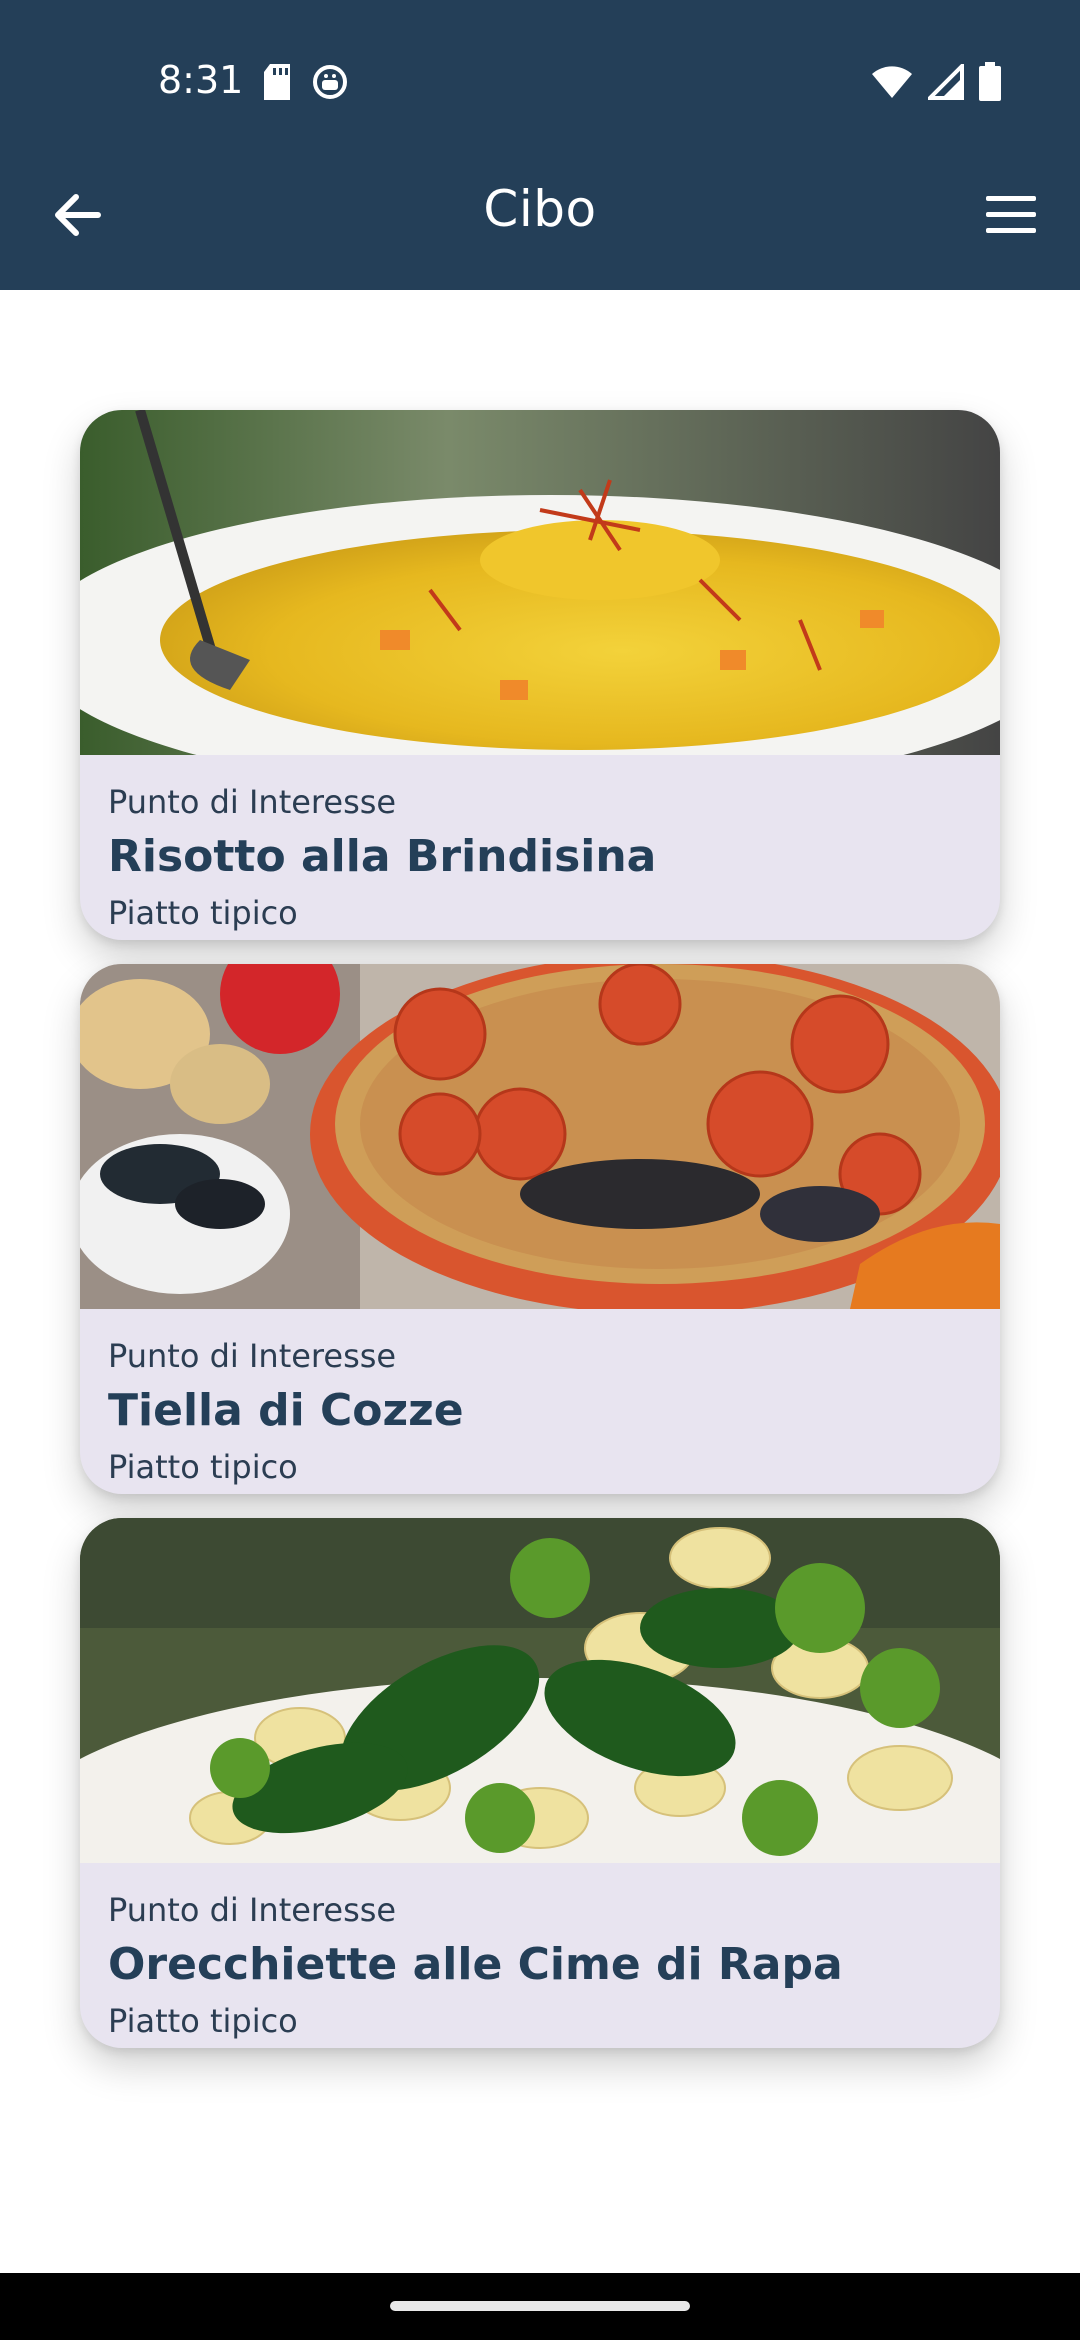 This screenshot has width=1080, height=2340. I want to click on toolbar: Cibo, so click(540, 230).